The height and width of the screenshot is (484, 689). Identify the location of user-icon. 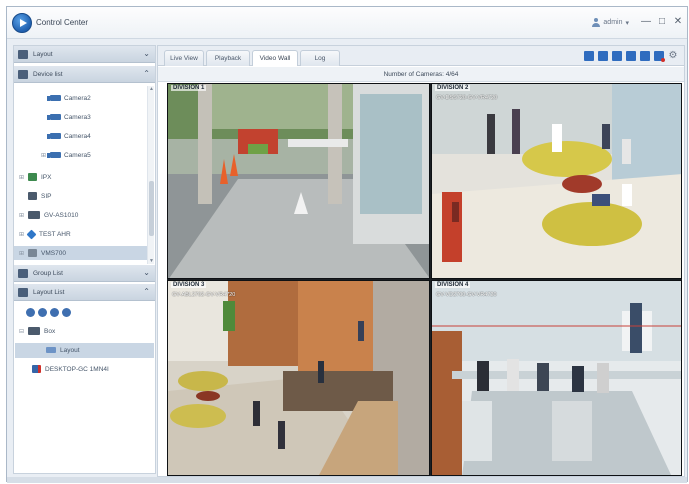
(596, 22).